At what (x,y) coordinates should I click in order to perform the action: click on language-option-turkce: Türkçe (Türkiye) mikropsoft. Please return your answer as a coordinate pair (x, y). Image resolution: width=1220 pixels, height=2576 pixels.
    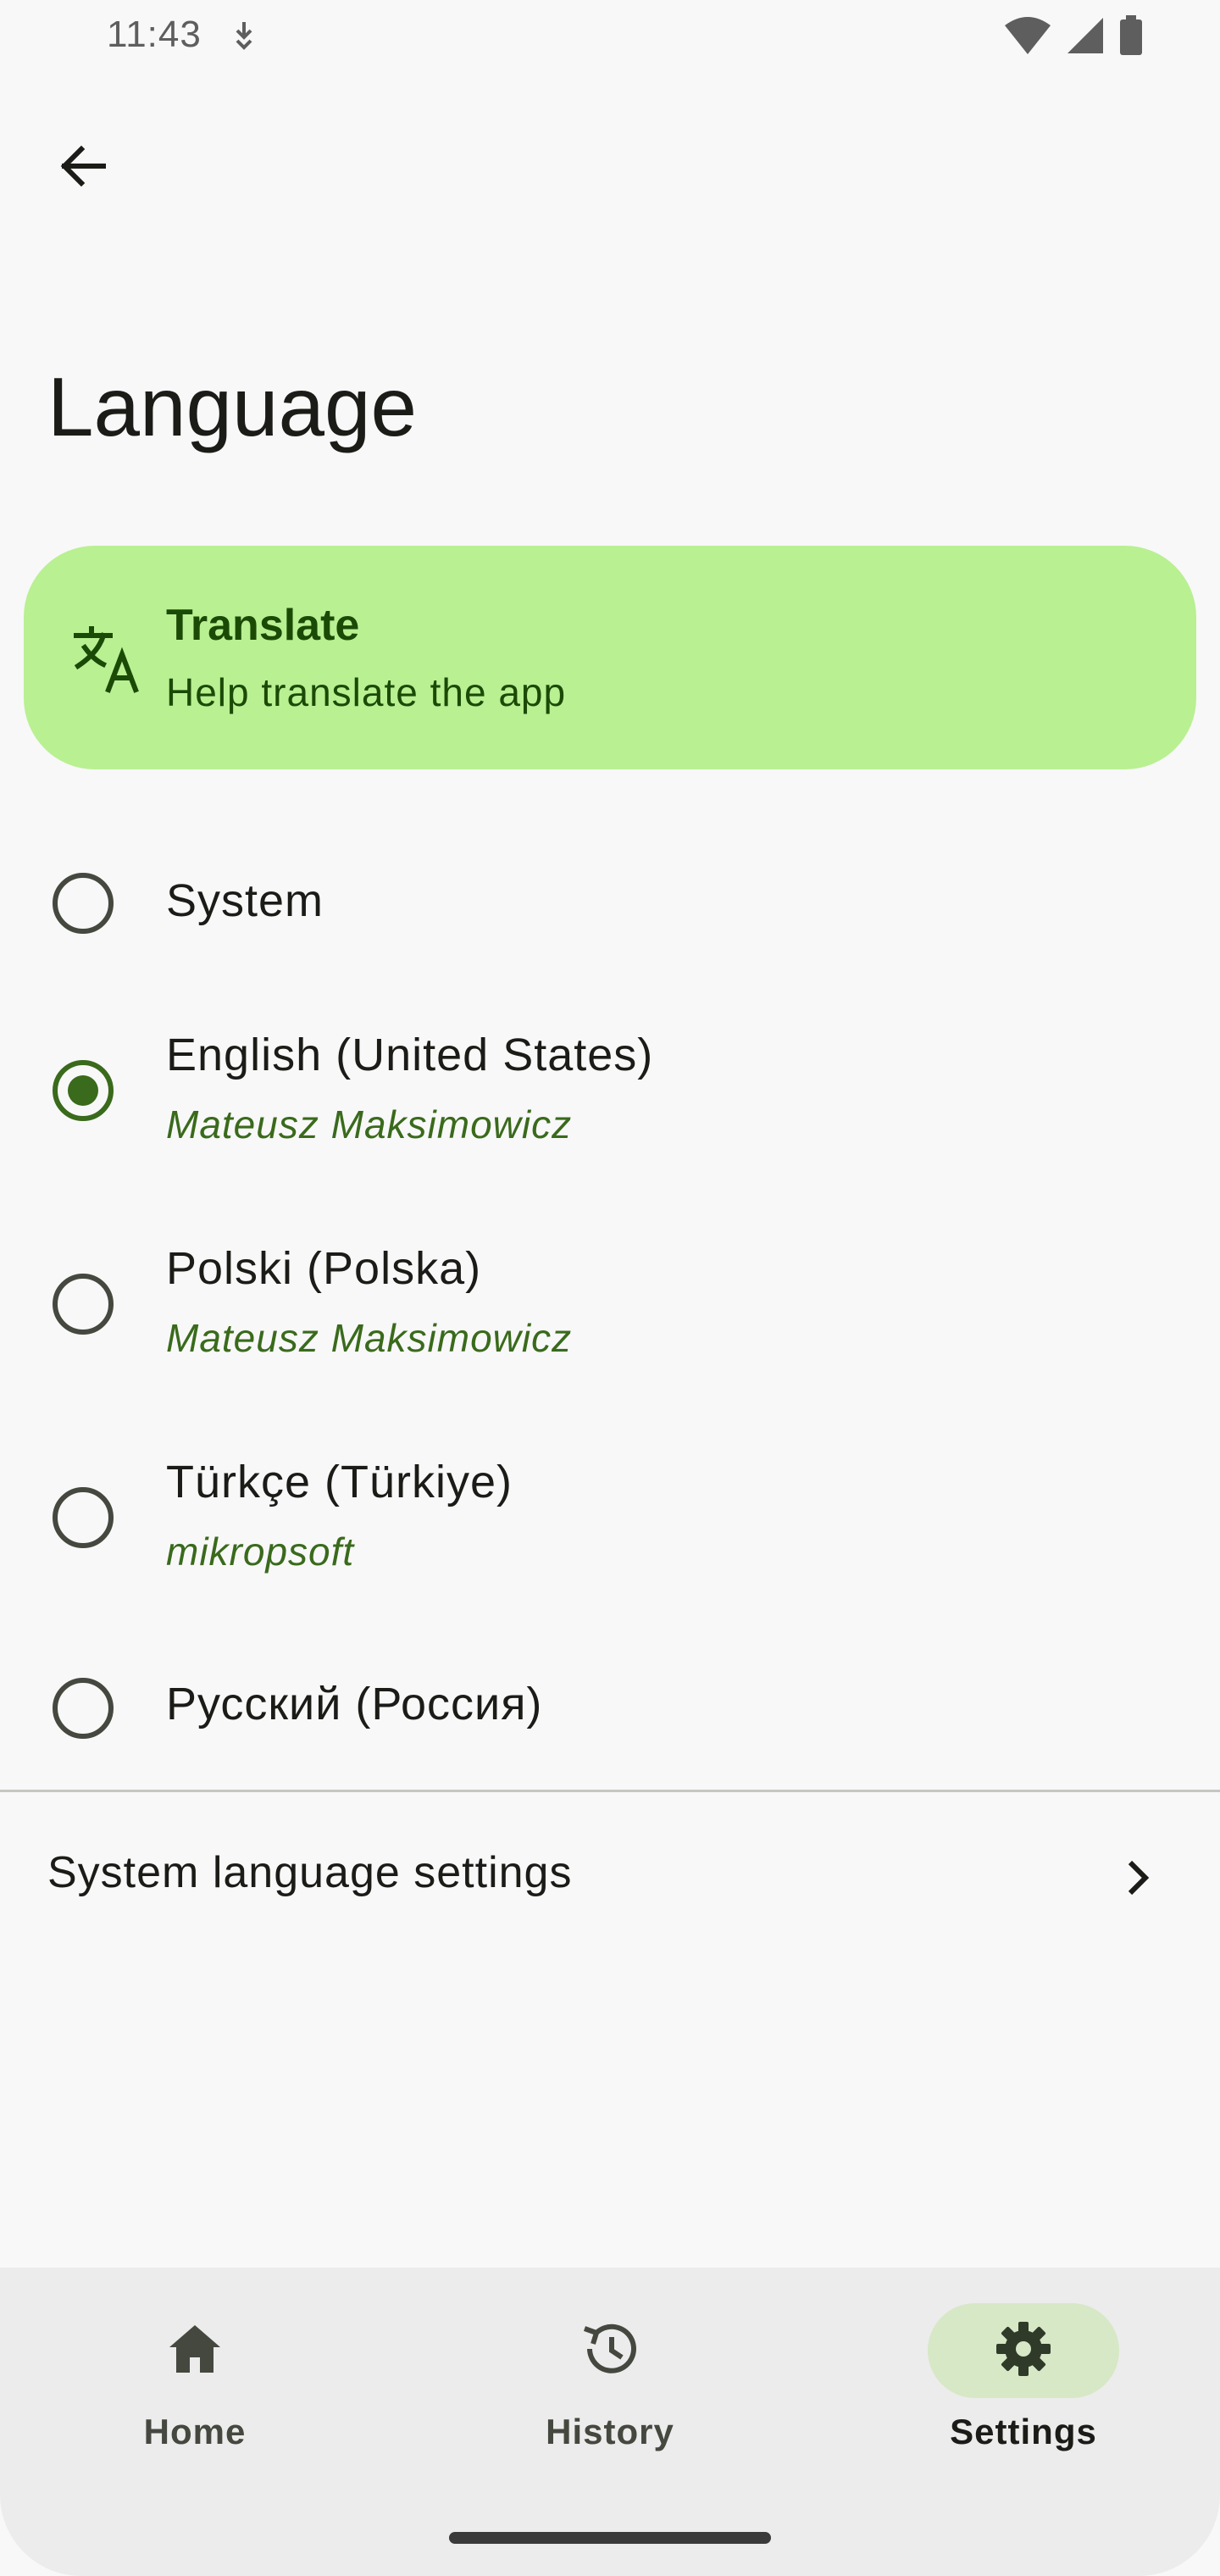
    Looking at the image, I should click on (610, 1524).